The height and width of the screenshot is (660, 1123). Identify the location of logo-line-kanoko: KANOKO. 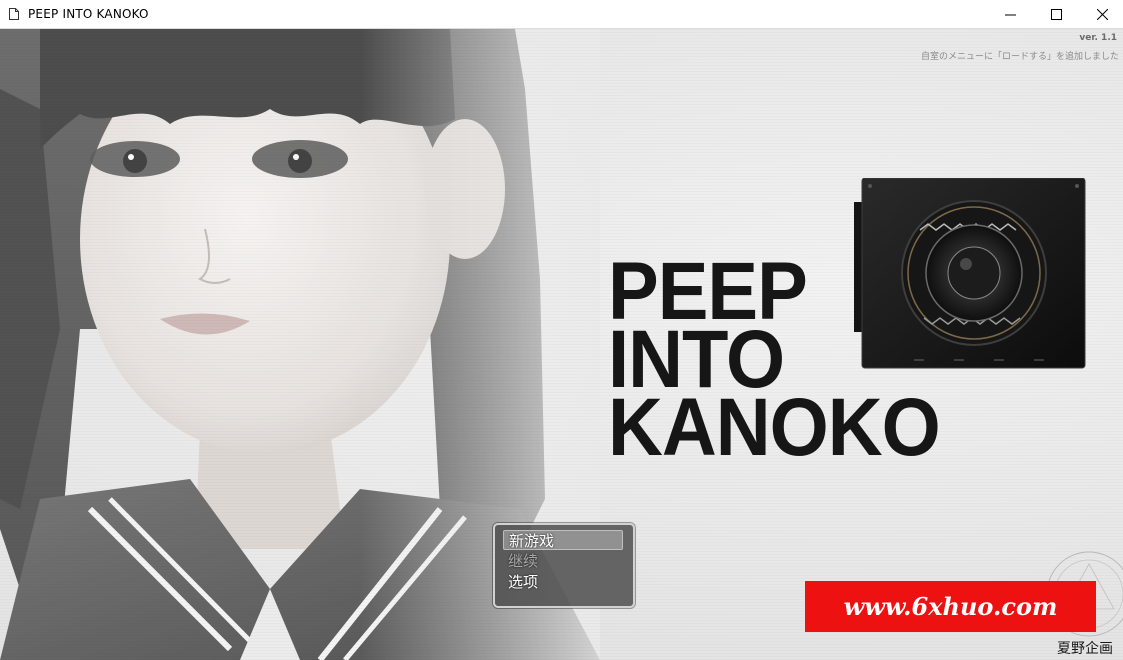
(774, 427).